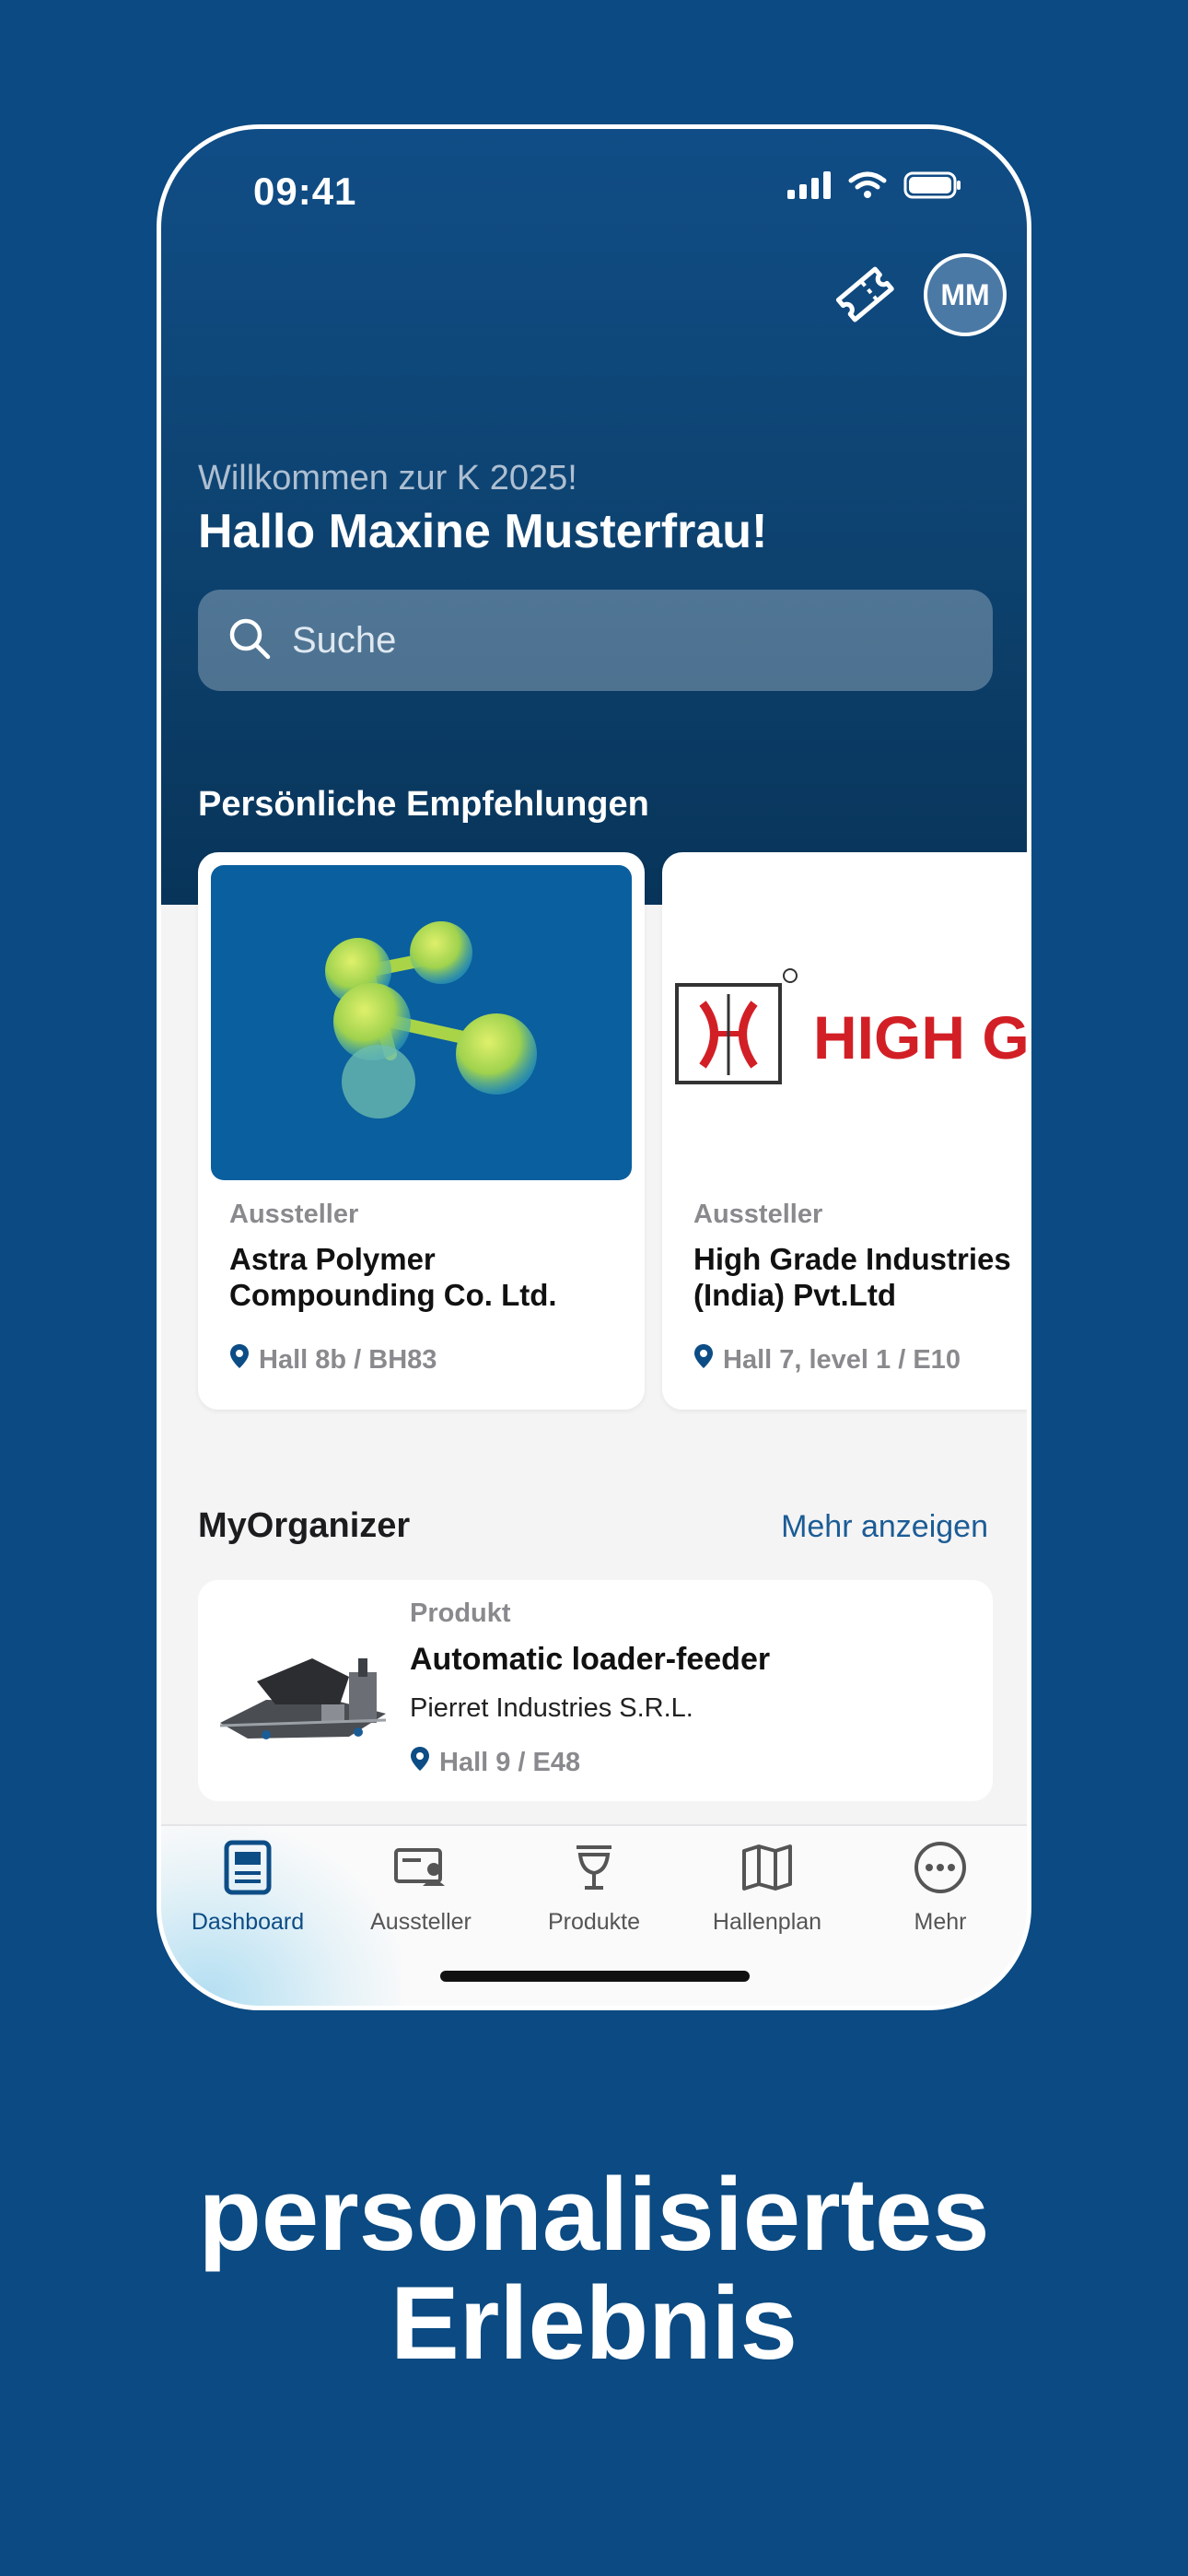 The height and width of the screenshot is (2576, 1188). What do you see at coordinates (303, 1686) in the screenshot?
I see `product-image` at bounding box center [303, 1686].